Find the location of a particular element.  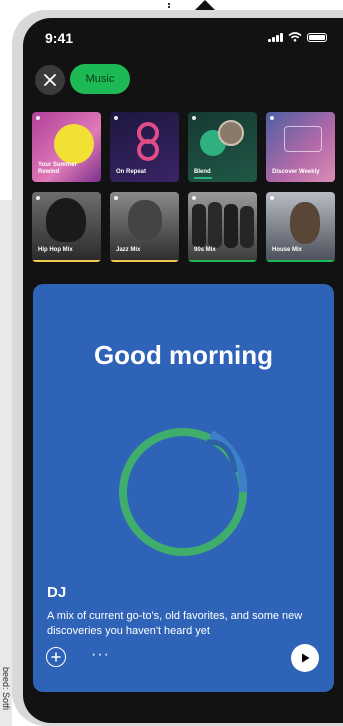

add-button is located at coordinates (56, 657).